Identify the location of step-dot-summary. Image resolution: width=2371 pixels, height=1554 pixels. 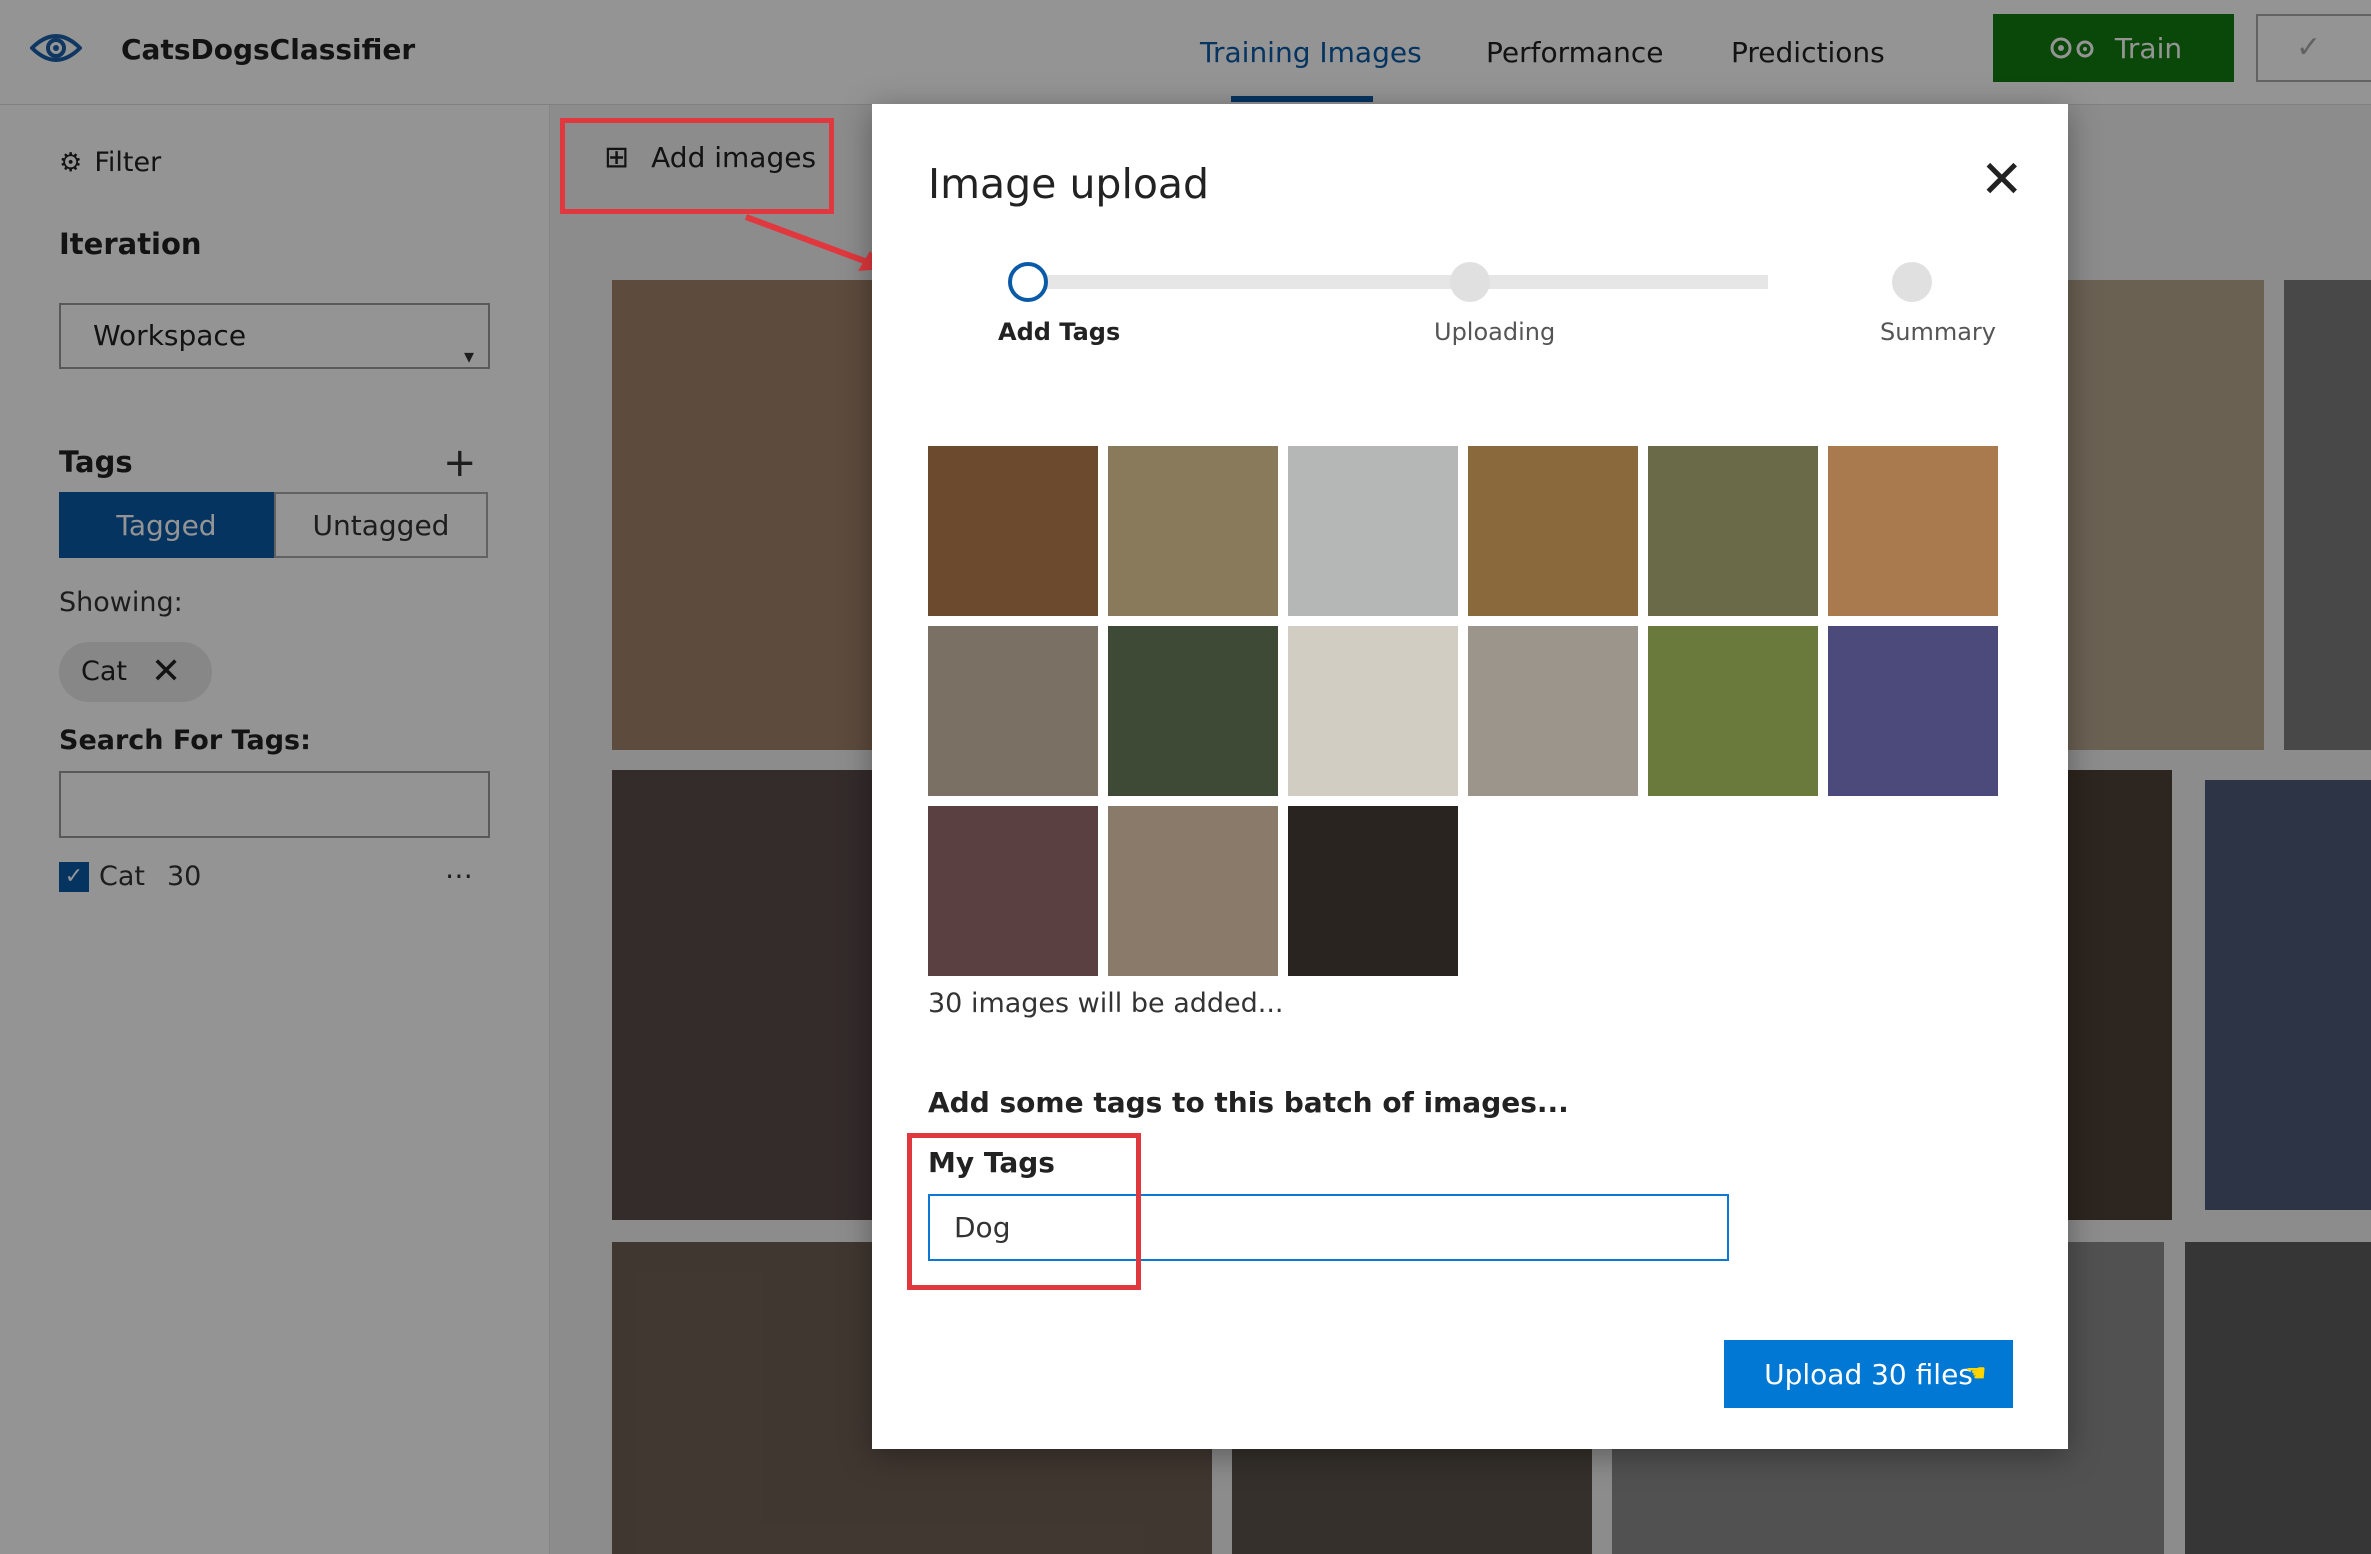
(1912, 282).